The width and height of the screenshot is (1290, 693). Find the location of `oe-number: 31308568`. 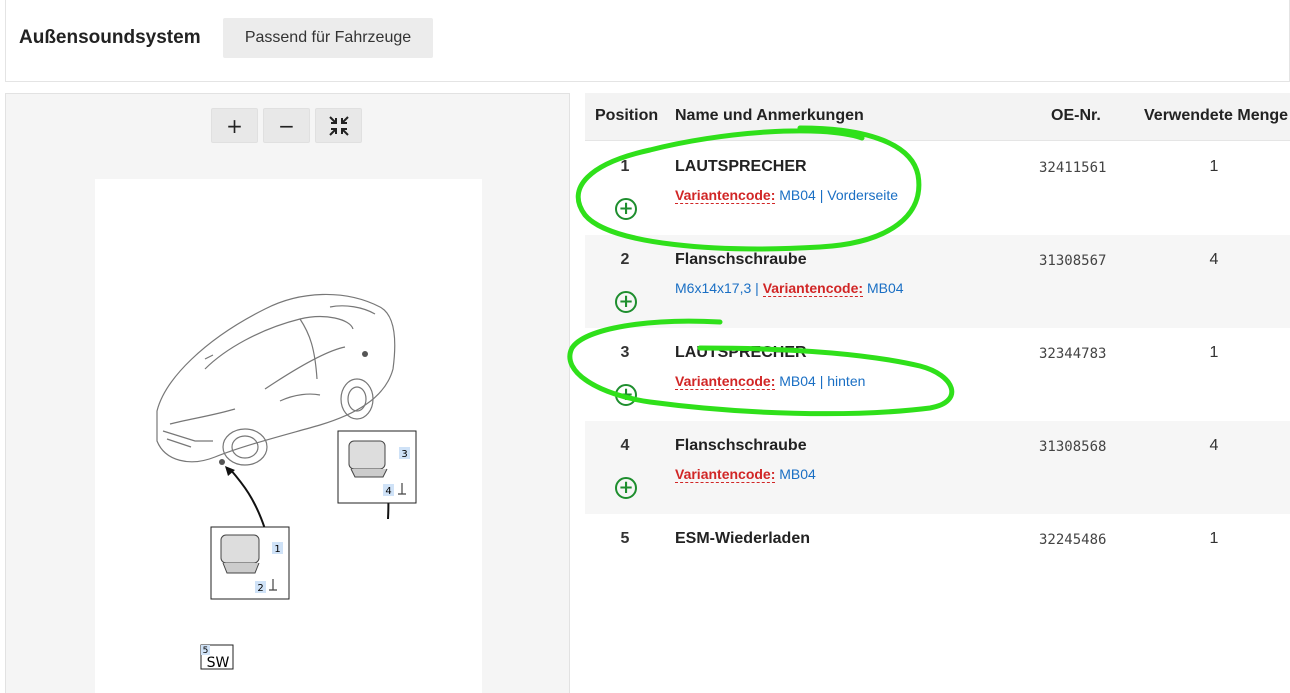

oe-number: 31308568 is located at coordinates (1073, 447).